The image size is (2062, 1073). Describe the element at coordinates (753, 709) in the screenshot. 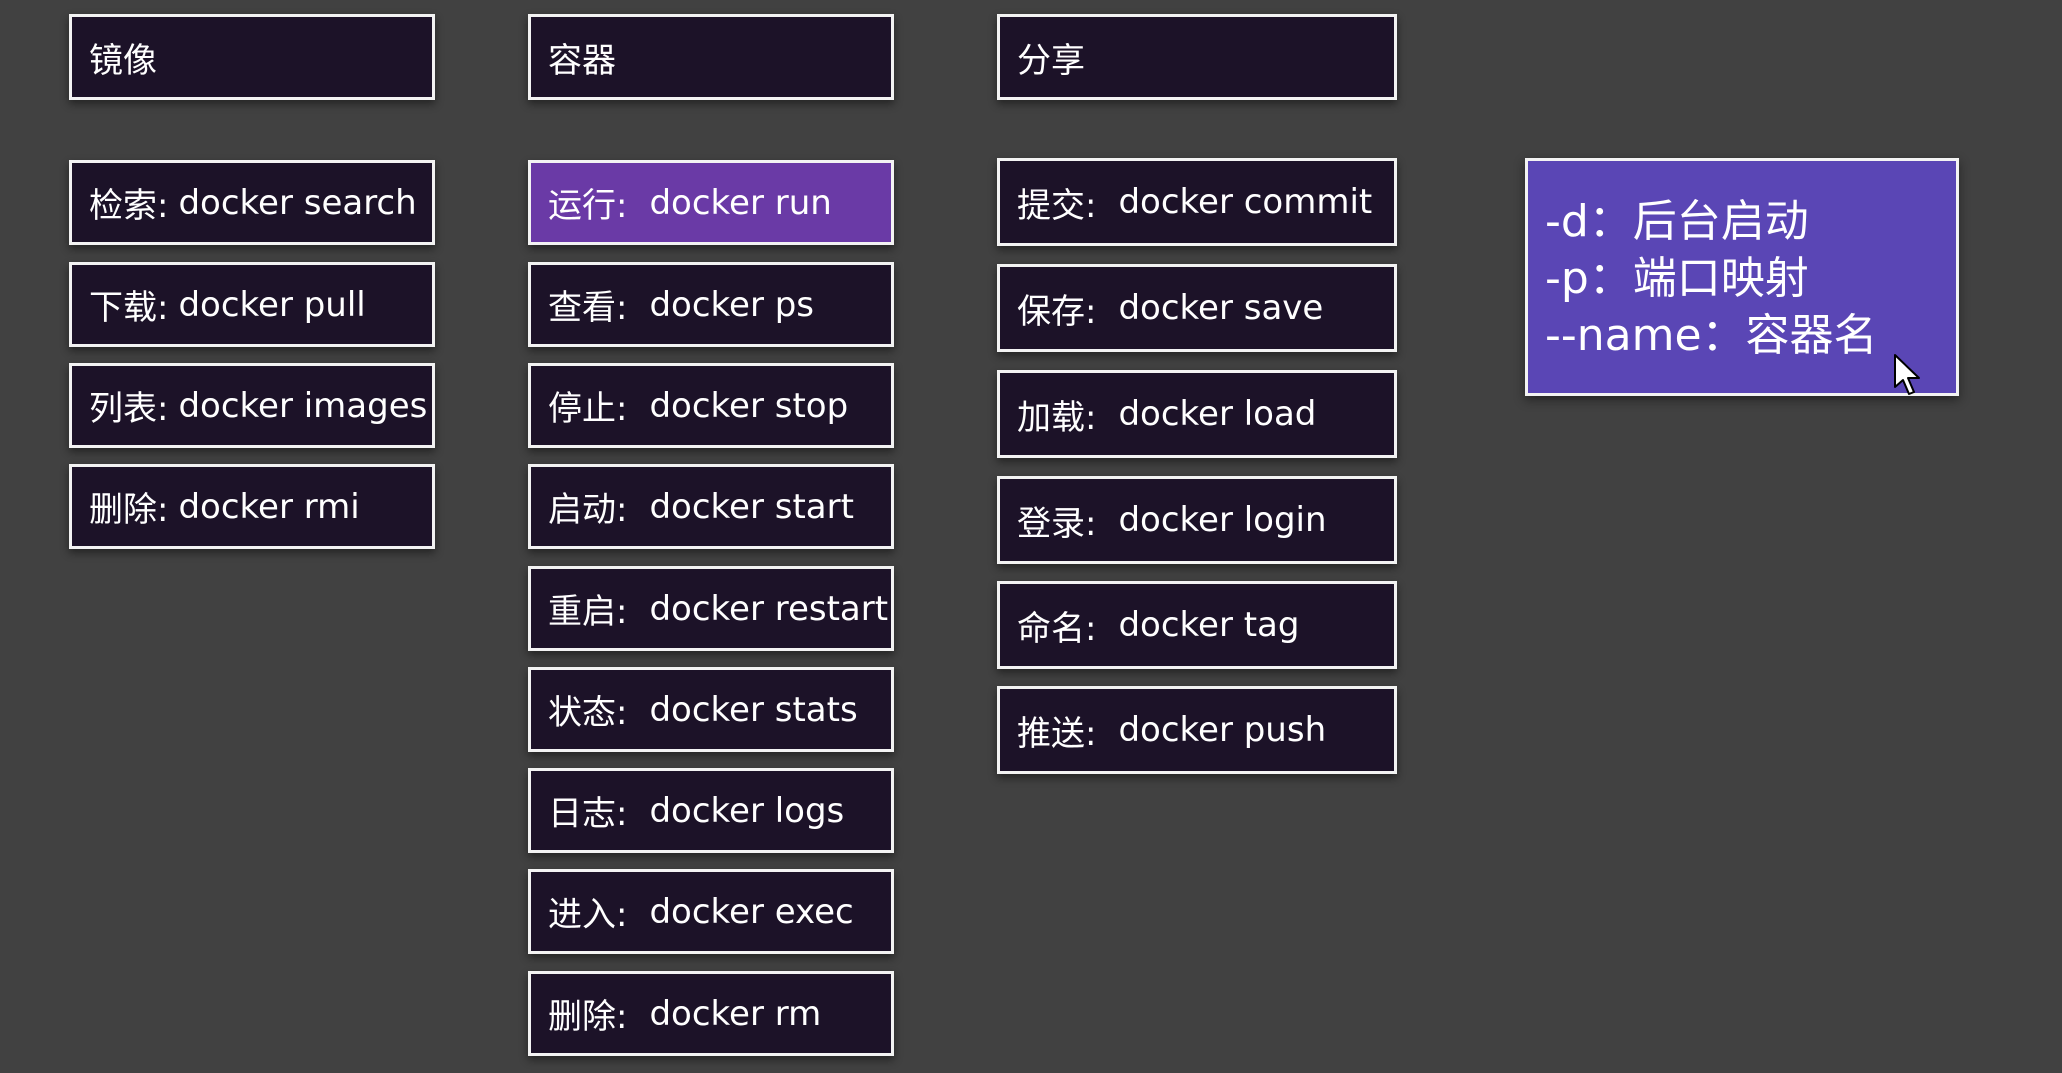

I see `item-command: docker stats` at that location.